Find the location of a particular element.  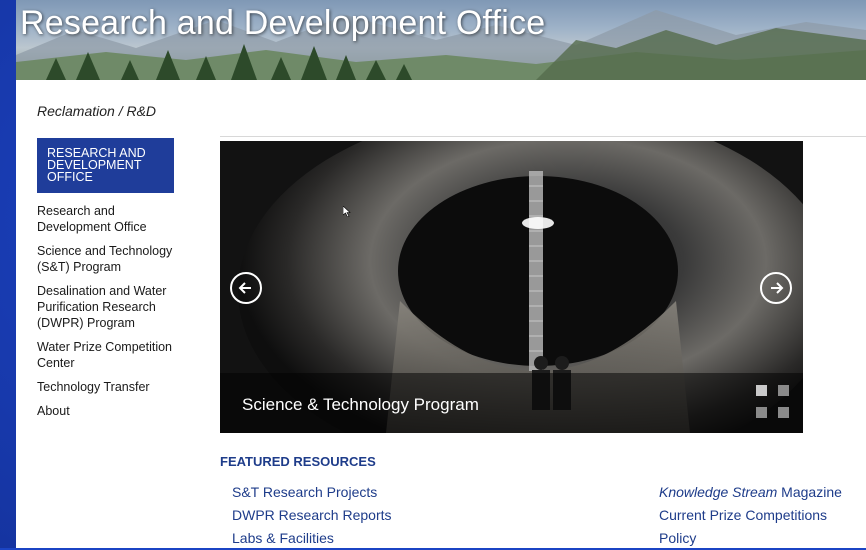

link-knowledge-stream-magazine: Knowledge Stream Magazine is located at coordinates (750, 492).